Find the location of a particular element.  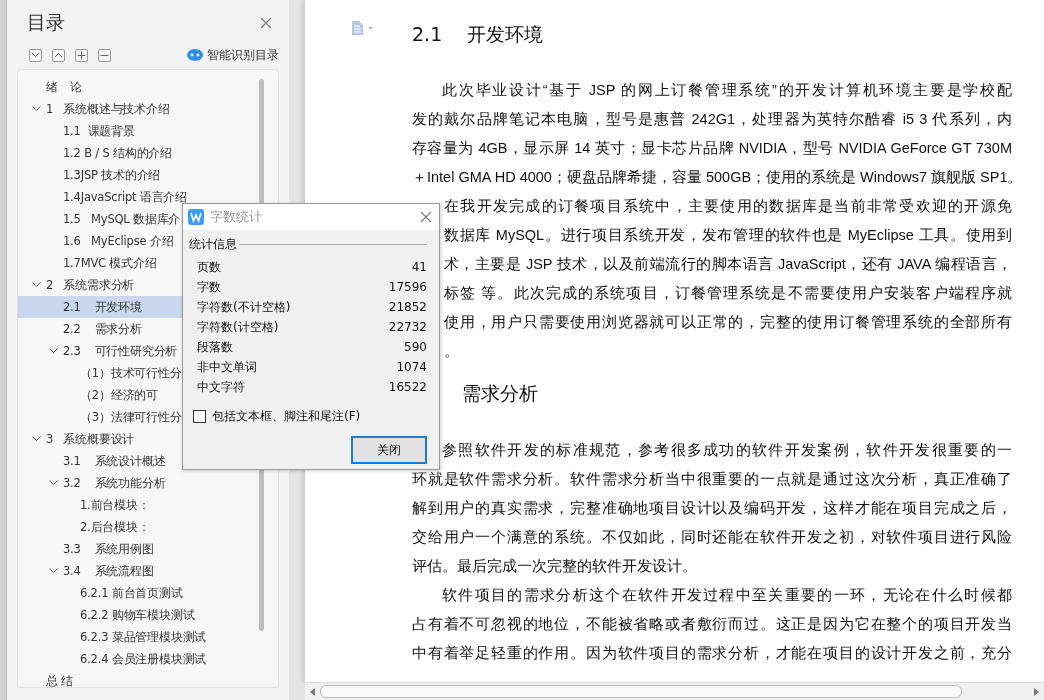

stat-label: 中文字符 is located at coordinates (221, 387).